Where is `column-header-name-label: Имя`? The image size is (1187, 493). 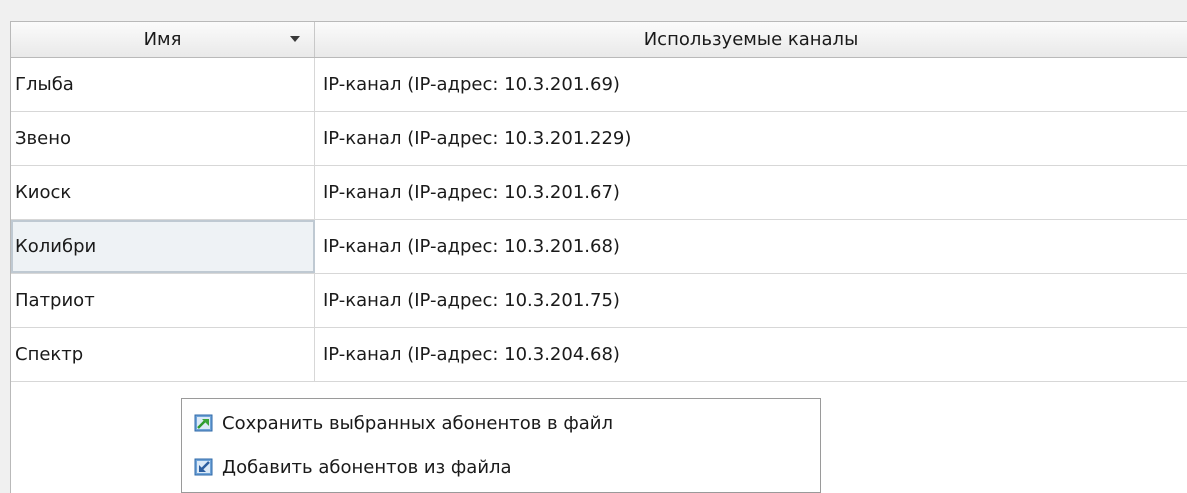 column-header-name-label: Имя is located at coordinates (162, 39).